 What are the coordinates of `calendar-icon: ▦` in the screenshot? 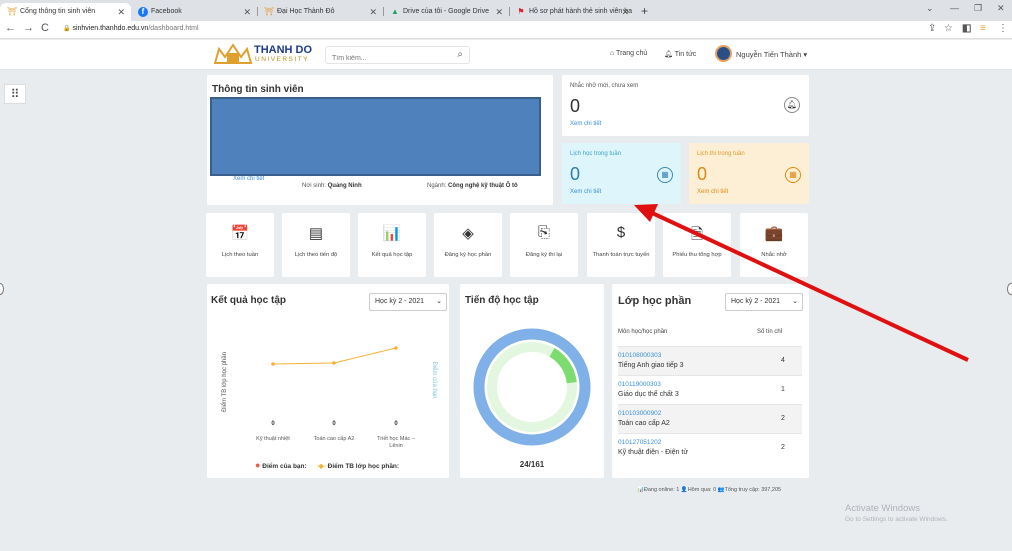 It's located at (665, 175).